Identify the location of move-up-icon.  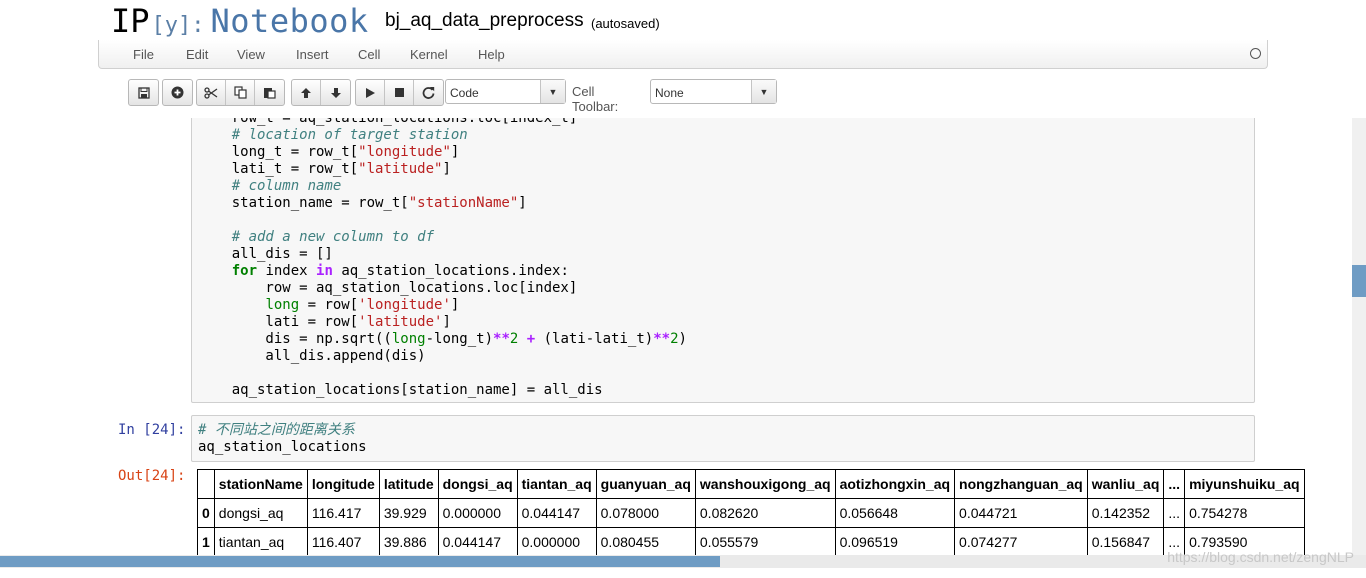
(306, 92).